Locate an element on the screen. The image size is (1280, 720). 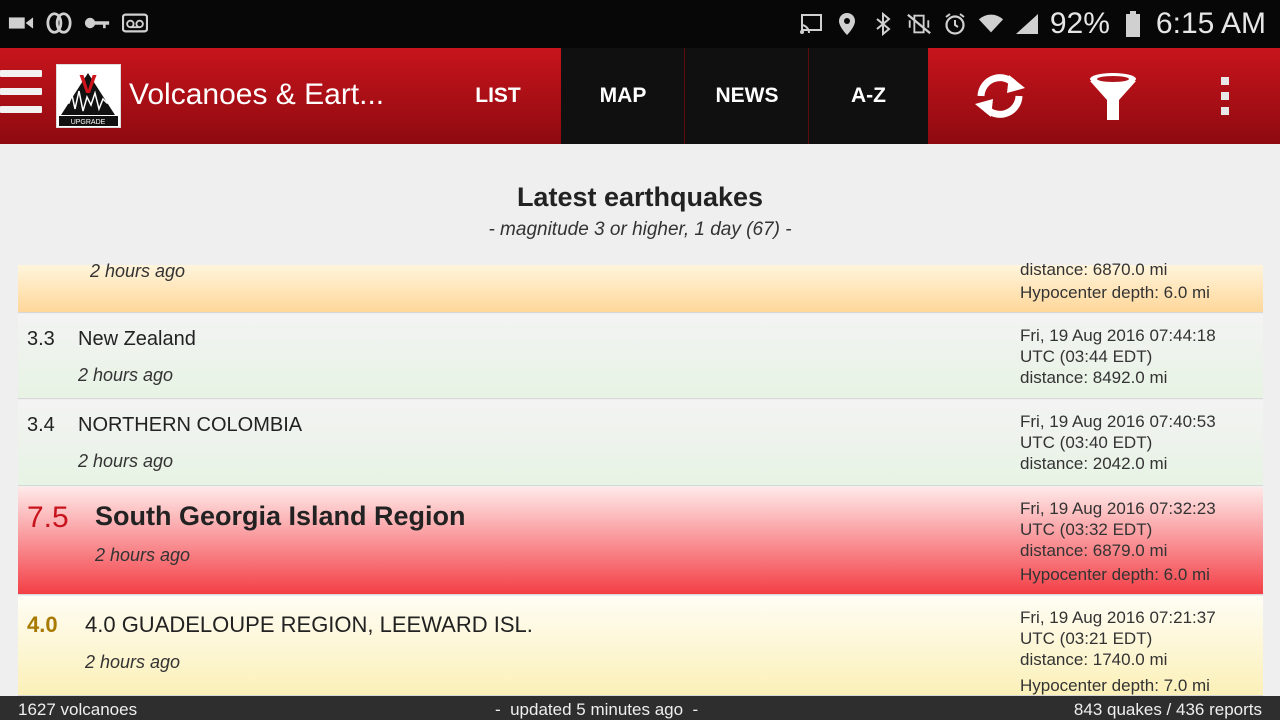
quake-utc: UTC (03:40 EDT) is located at coordinates (1086, 442).